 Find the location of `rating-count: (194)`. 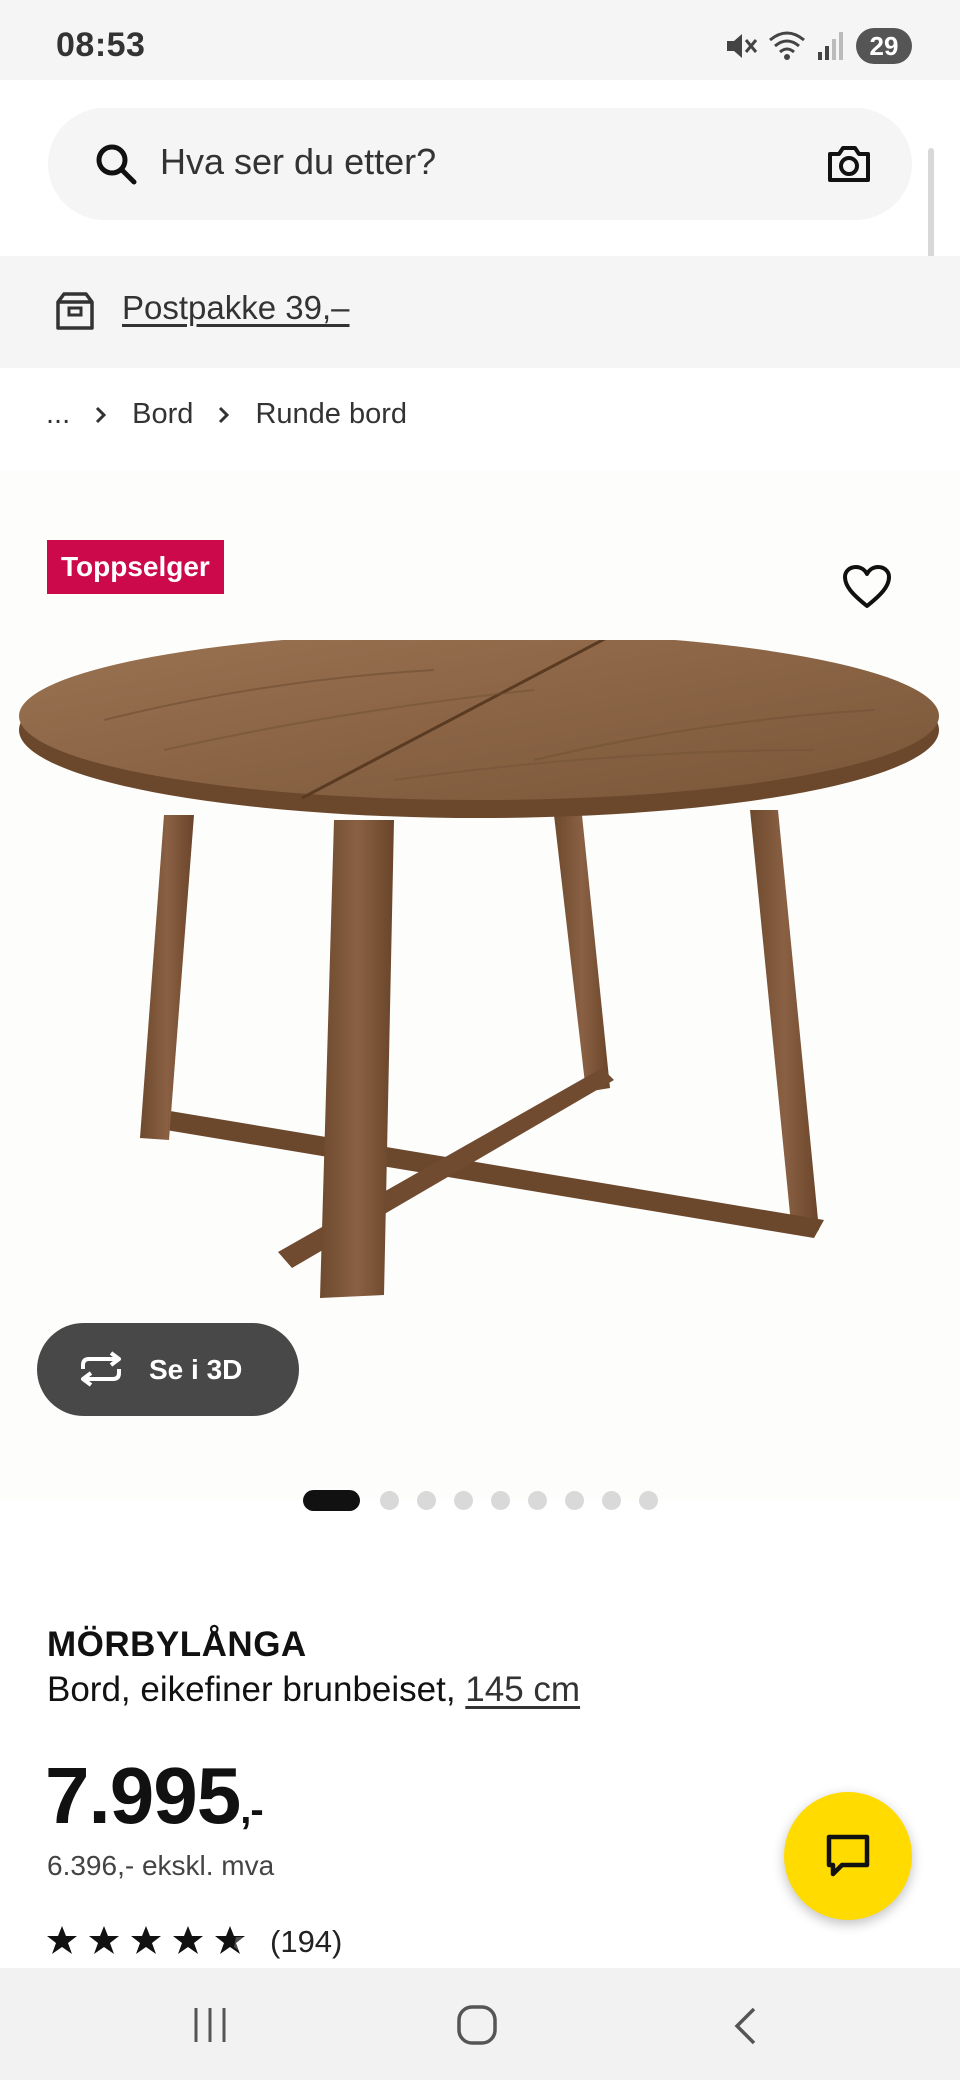

rating-count: (194) is located at coordinates (306, 1941).